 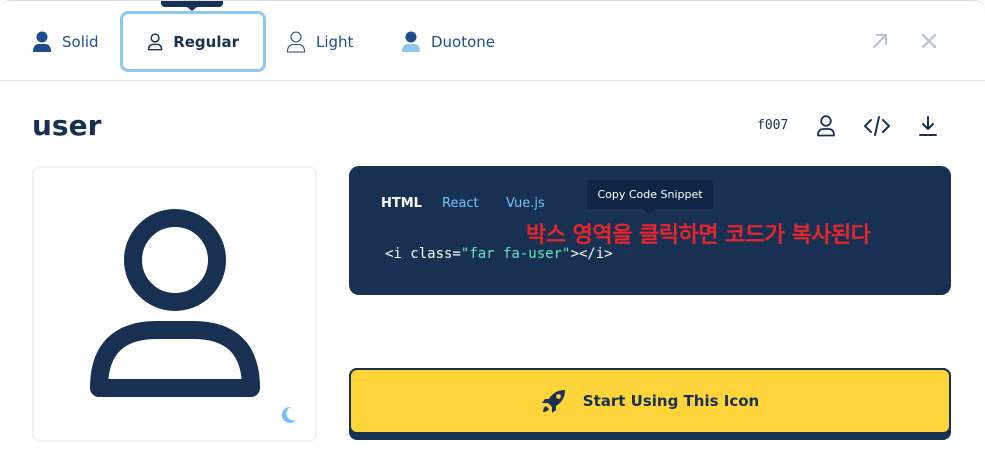 What do you see at coordinates (411, 41) in the screenshot?
I see `user-duotone-icon` at bounding box center [411, 41].